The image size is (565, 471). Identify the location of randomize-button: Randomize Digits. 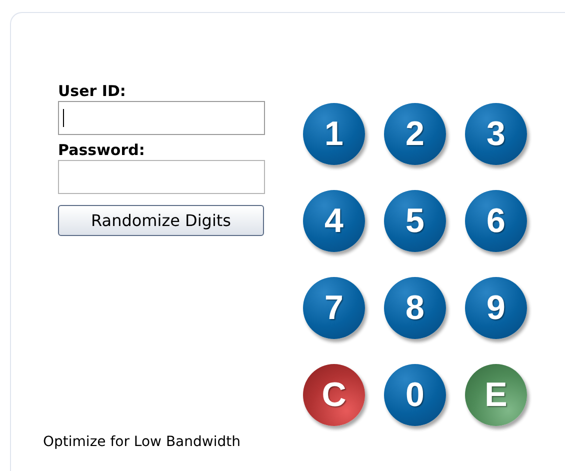
(161, 220).